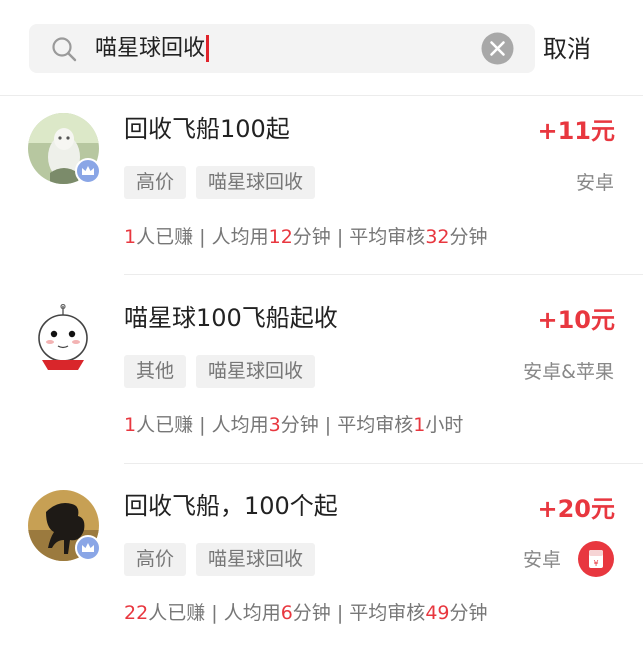 This screenshot has width=643, height=650. What do you see at coordinates (568, 372) in the screenshot?
I see `platform-label: 安卓&苹果` at bounding box center [568, 372].